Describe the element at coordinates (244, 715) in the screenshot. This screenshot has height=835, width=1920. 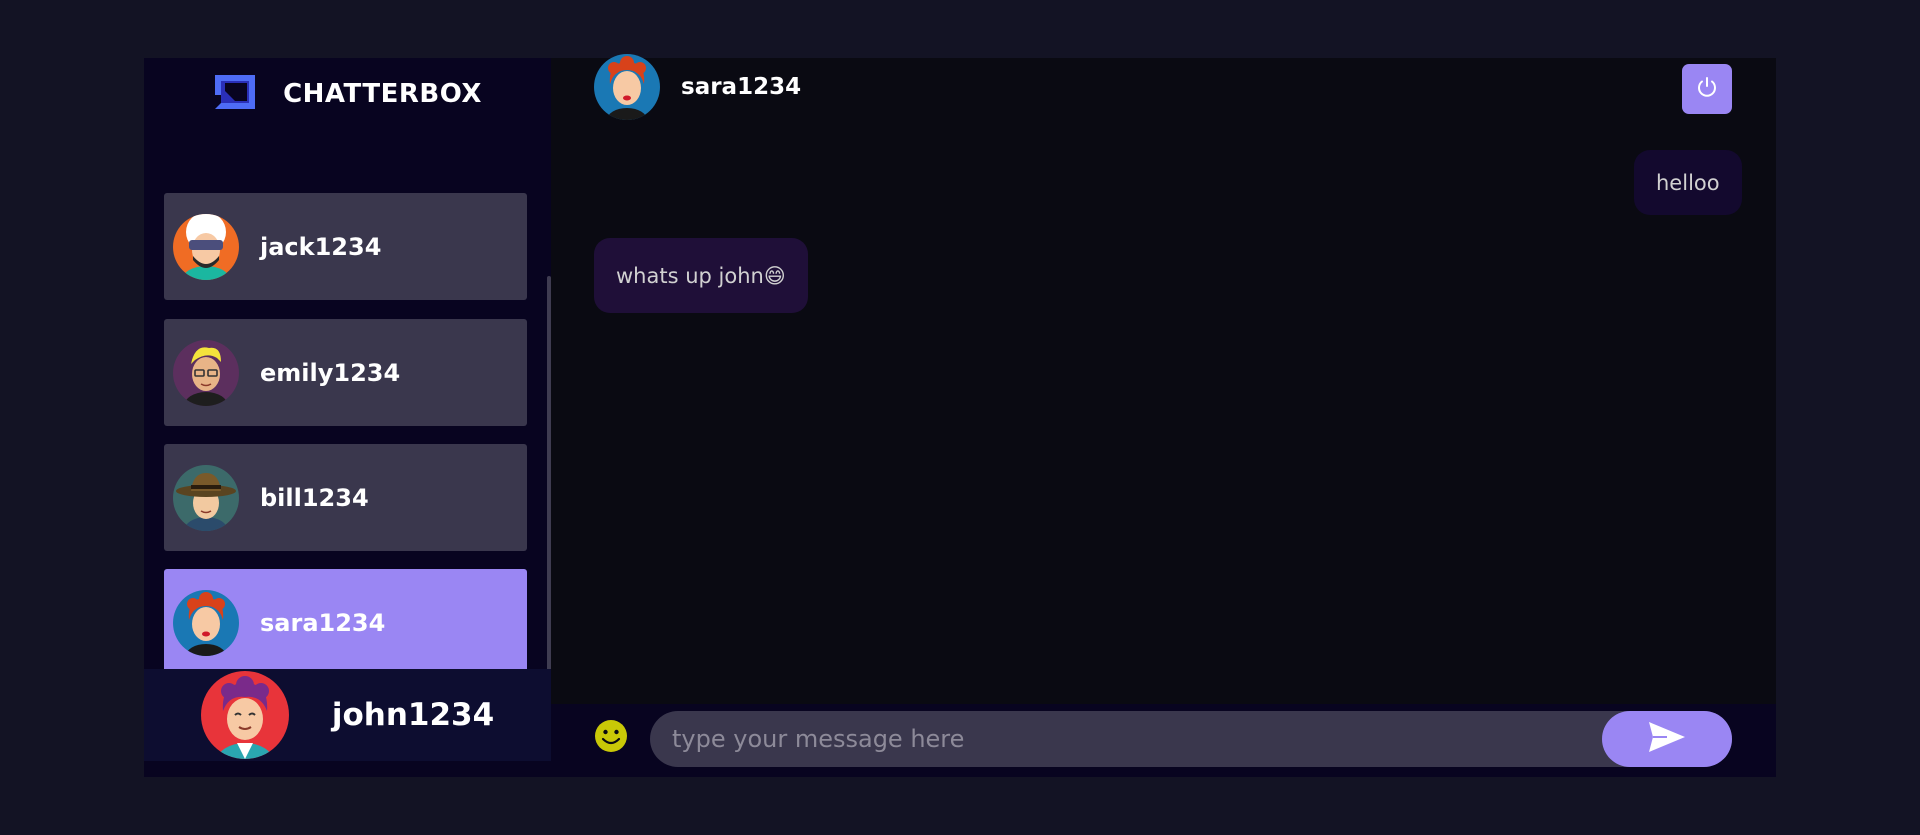
I see `avatar-john-icon` at that location.